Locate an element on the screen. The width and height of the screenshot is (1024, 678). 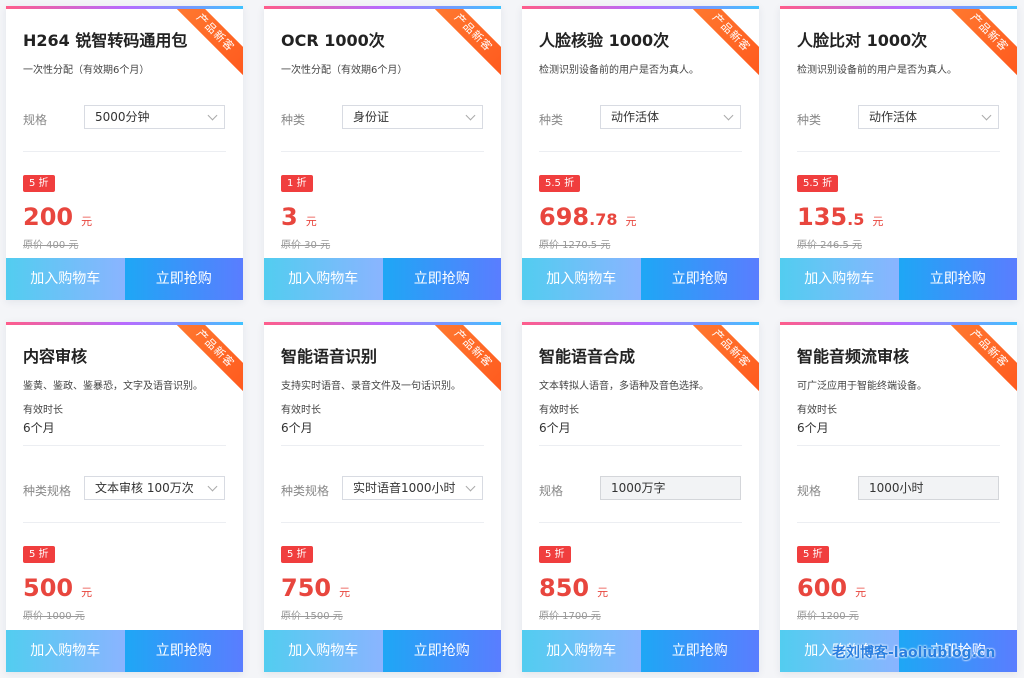
price-decimal: .78 is located at coordinates (603, 219).